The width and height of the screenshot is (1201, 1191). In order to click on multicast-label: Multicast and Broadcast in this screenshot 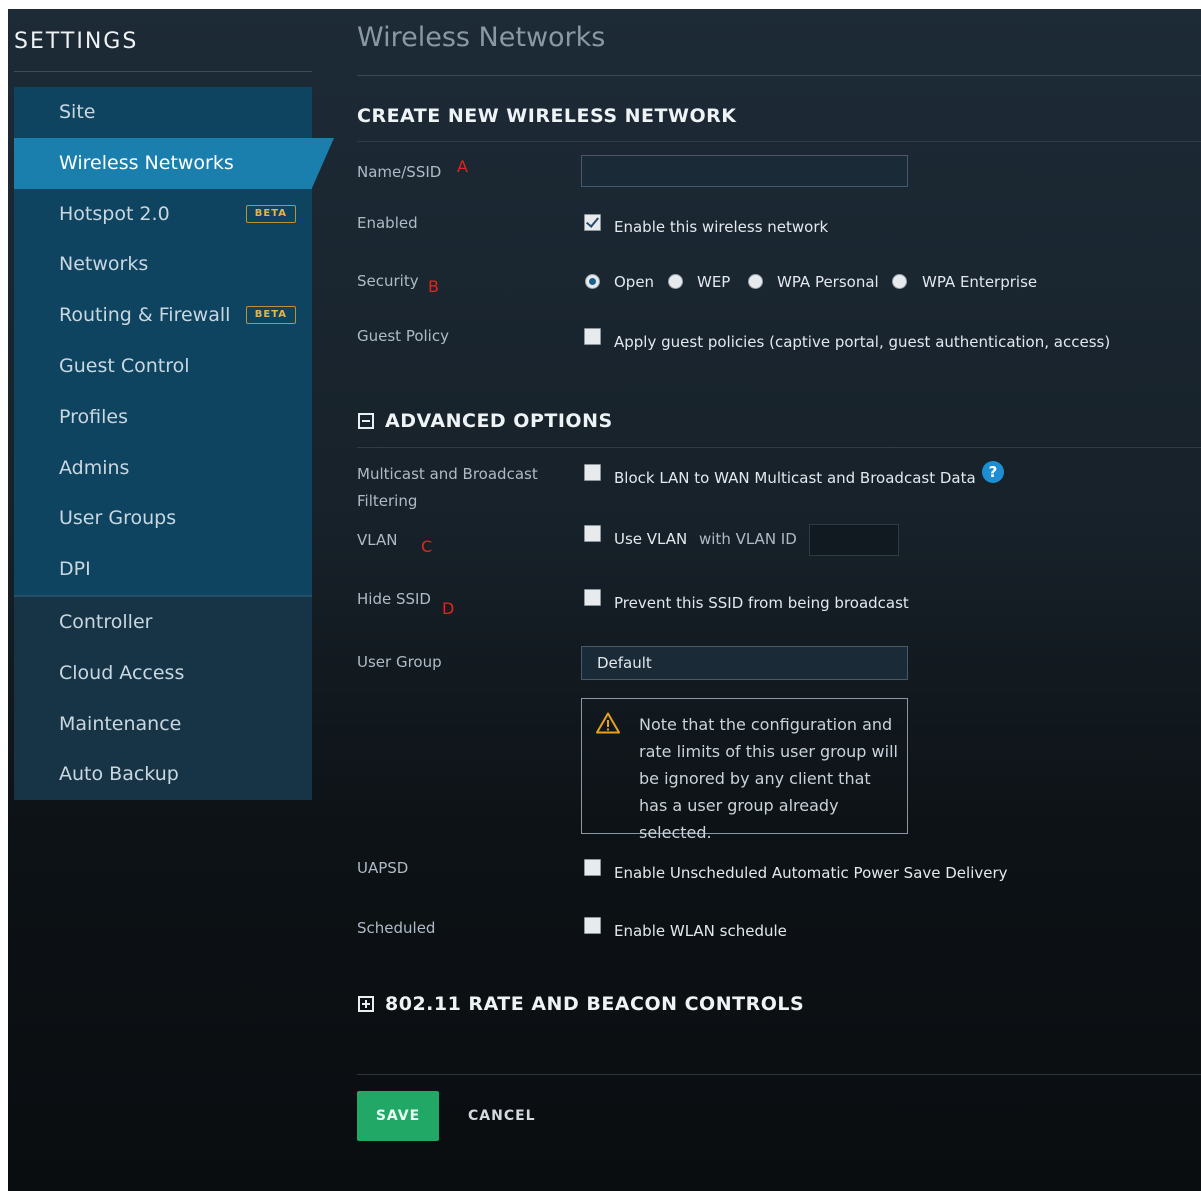, I will do `click(447, 474)`.